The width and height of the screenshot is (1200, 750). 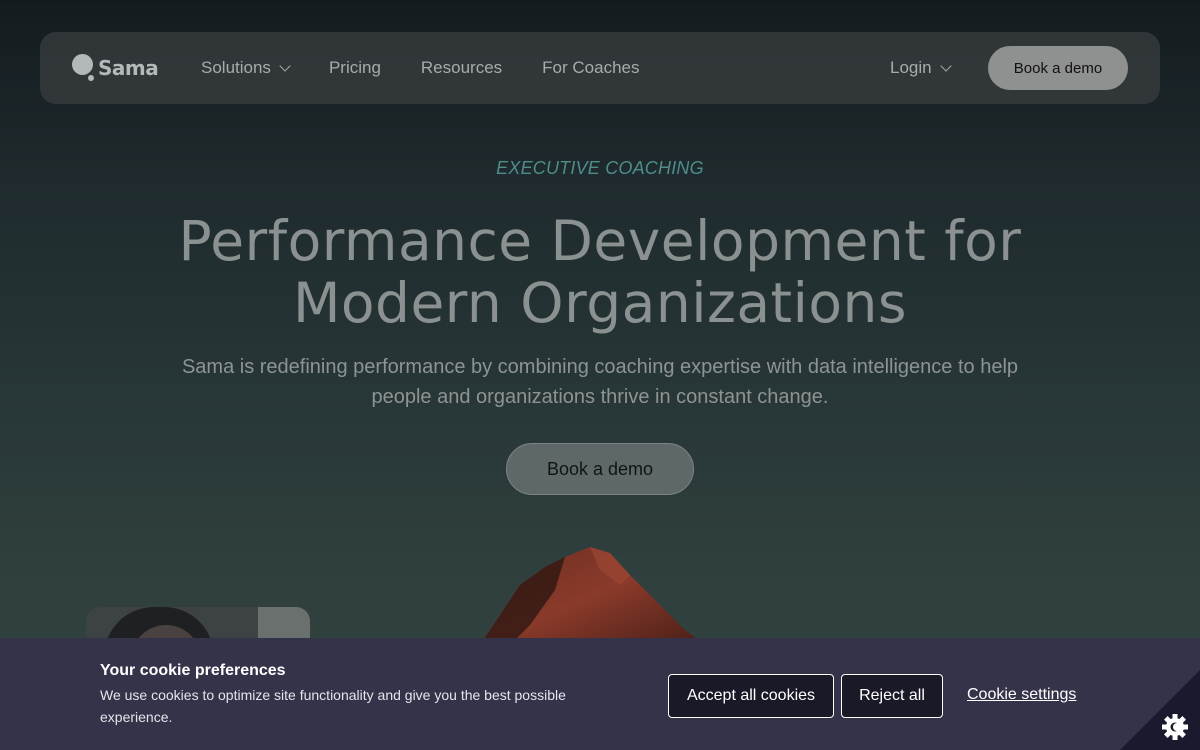 I want to click on nav-link-for-coaches: For Coaches, so click(x=590, y=68).